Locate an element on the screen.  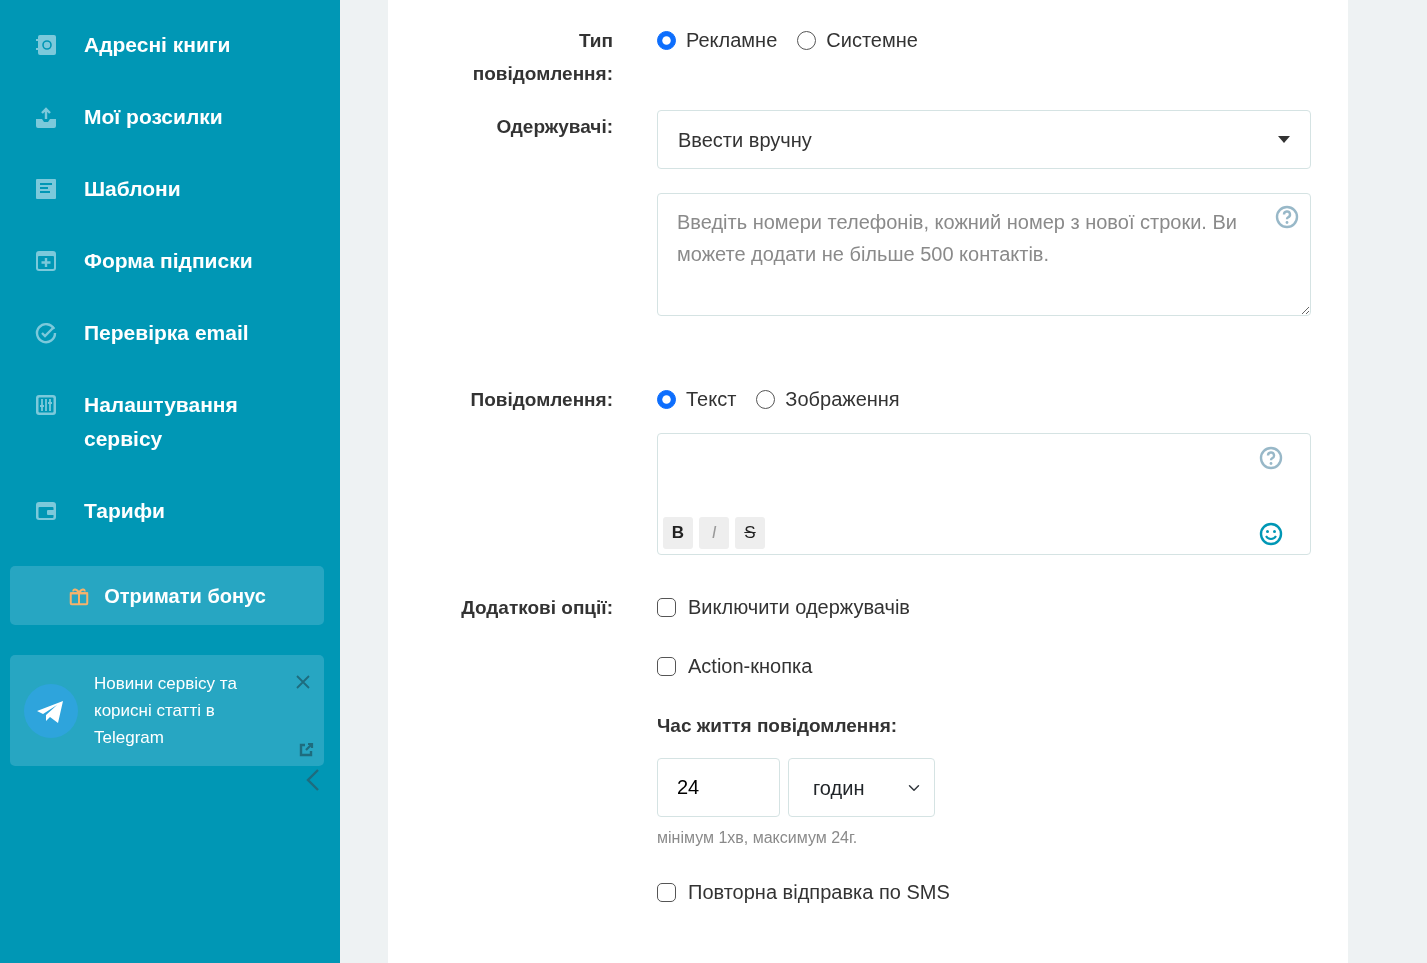
recipients-dropdown: Ввести вручну is located at coordinates (984, 139).